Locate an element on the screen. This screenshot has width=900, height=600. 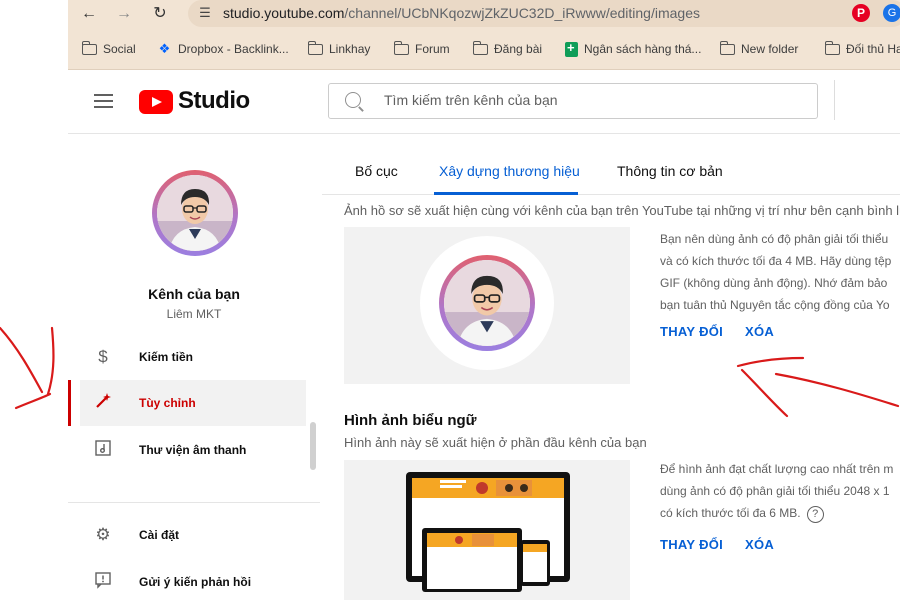
sidebar-item-label: Kiếm tiền is located at coordinates (166, 357).